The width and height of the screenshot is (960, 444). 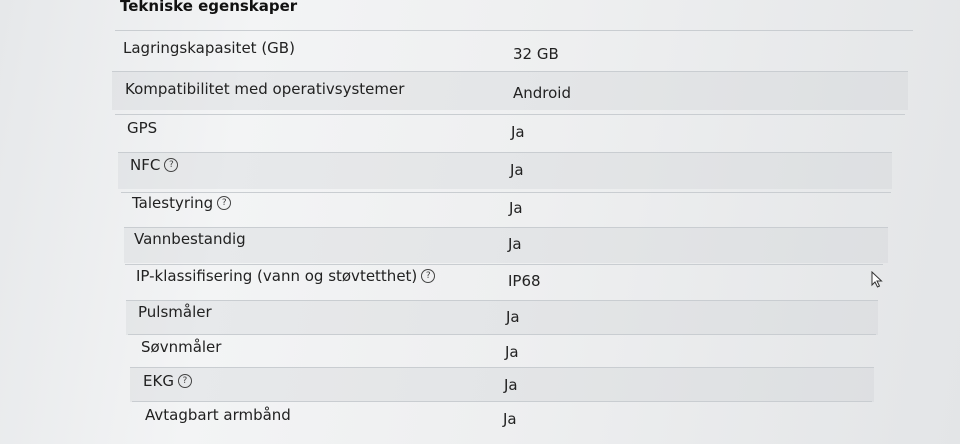 What do you see at coordinates (502, 384) in the screenshot?
I see `table-row: EKG ? Ja` at bounding box center [502, 384].